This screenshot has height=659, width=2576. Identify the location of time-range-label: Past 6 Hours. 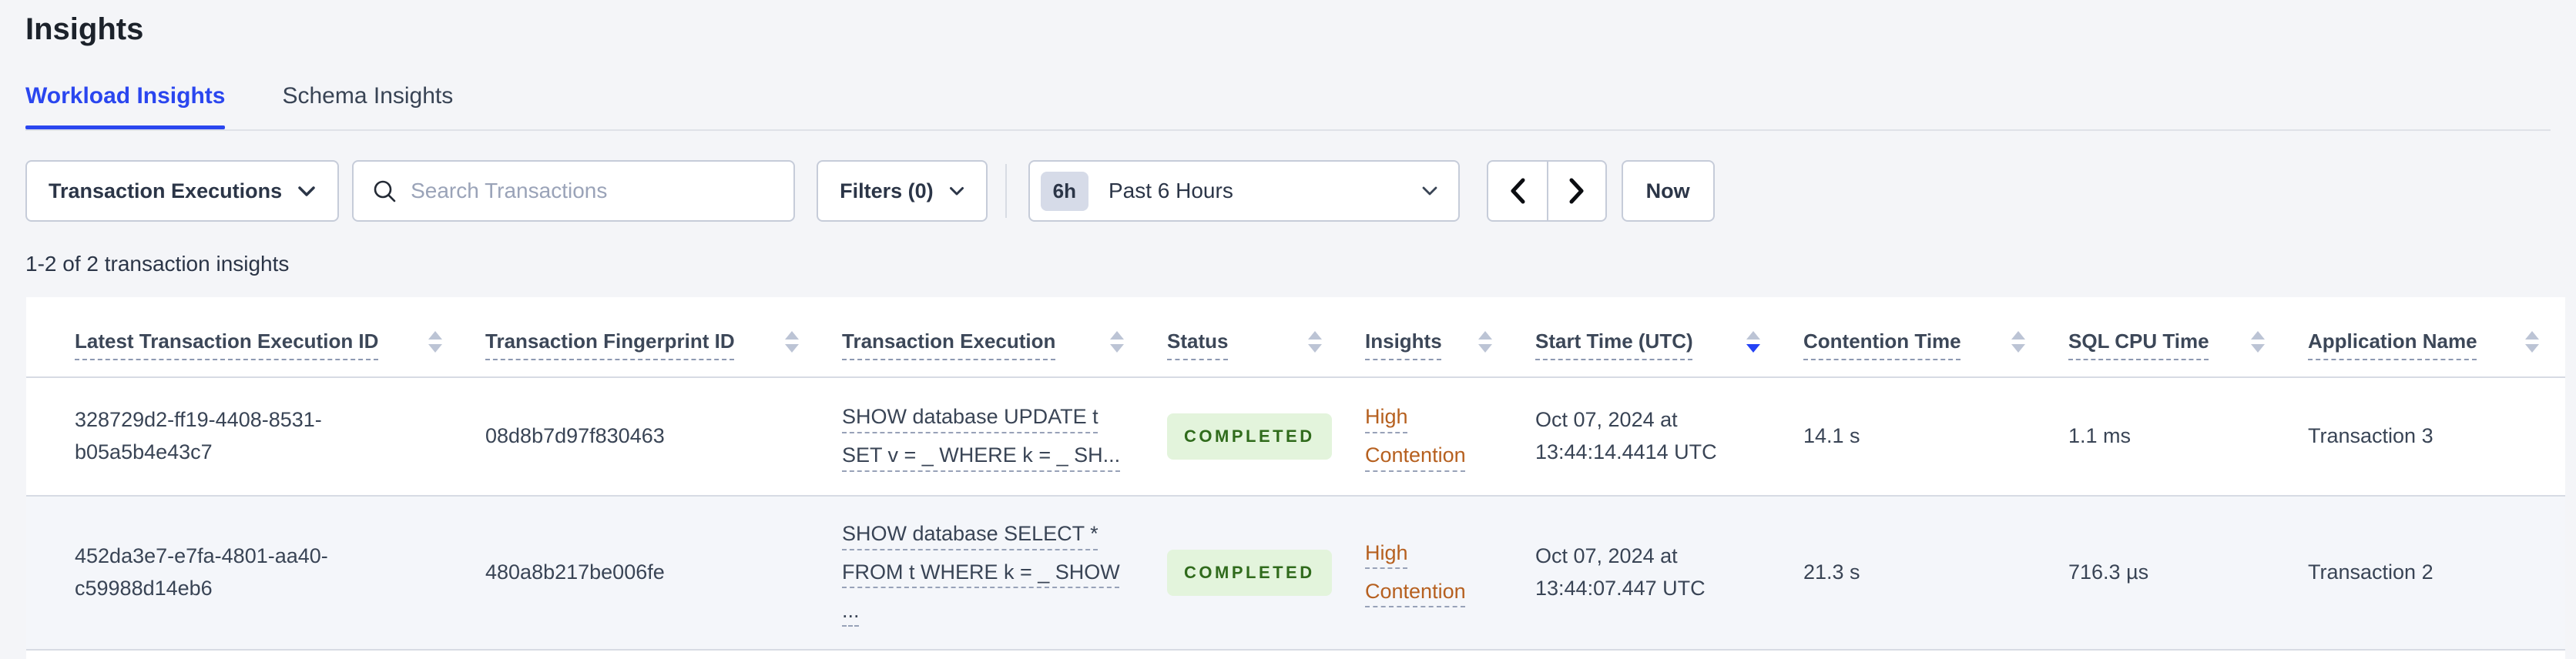
(1170, 190).